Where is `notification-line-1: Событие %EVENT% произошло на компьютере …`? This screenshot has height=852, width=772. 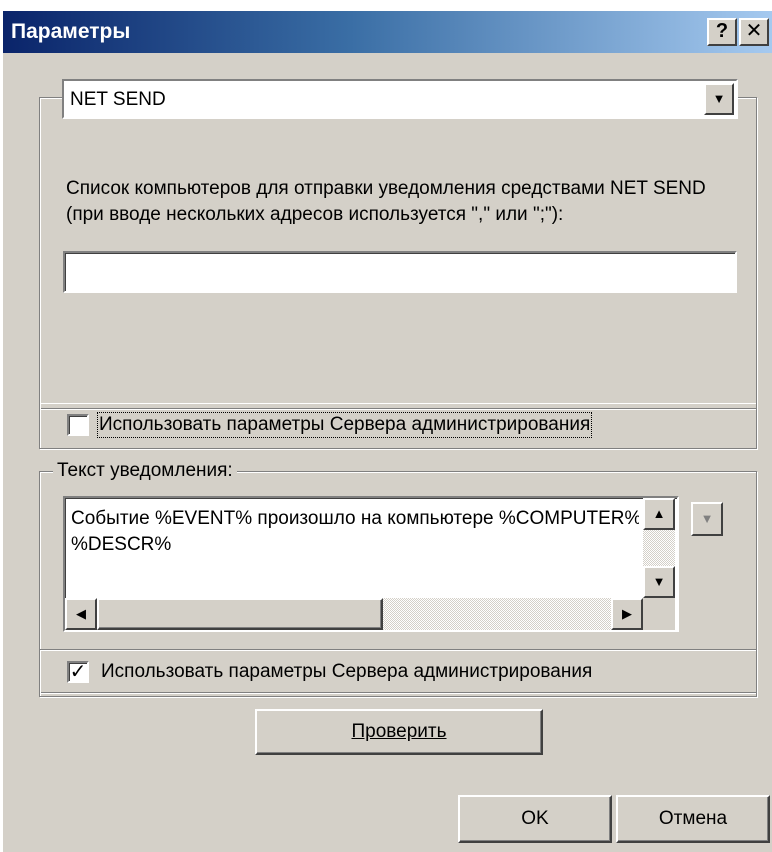
notification-line-1: Событие %EVENT% произошло на компьютере … is located at coordinates (355, 518).